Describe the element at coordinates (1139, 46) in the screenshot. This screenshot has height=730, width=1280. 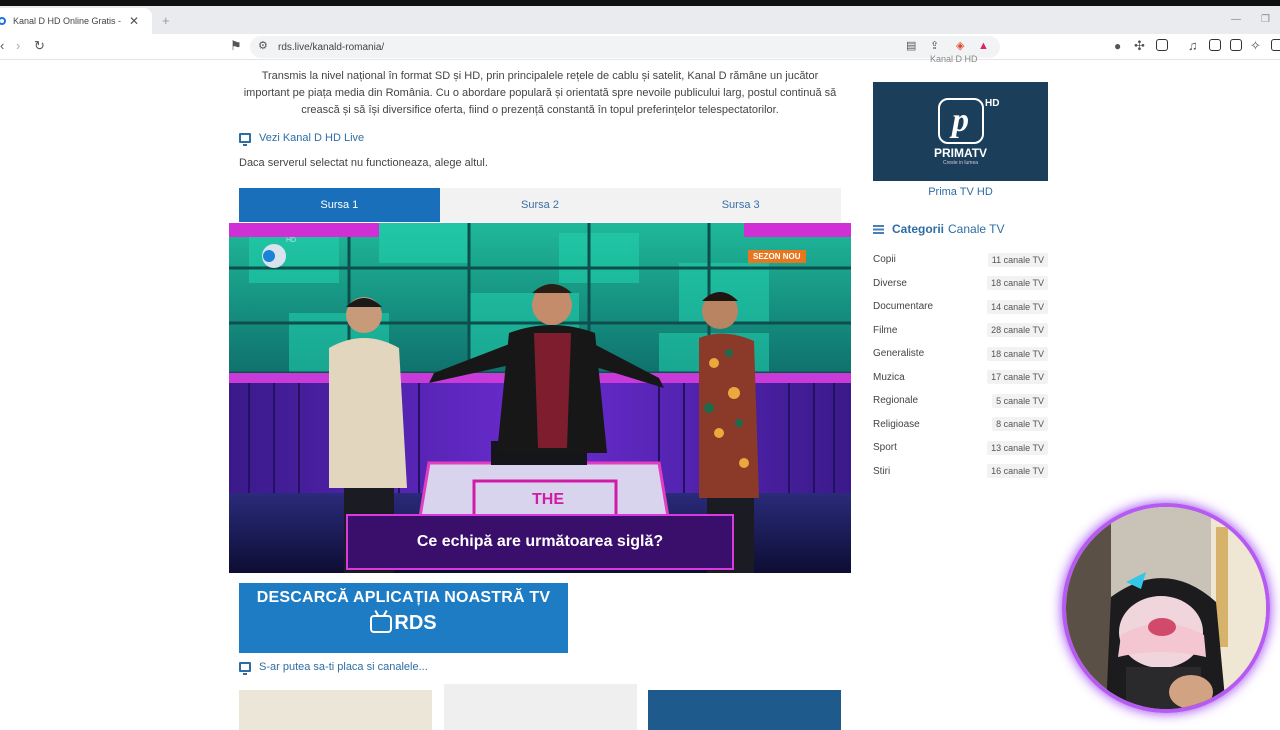
I see `extensions-icon: ✣` at that location.